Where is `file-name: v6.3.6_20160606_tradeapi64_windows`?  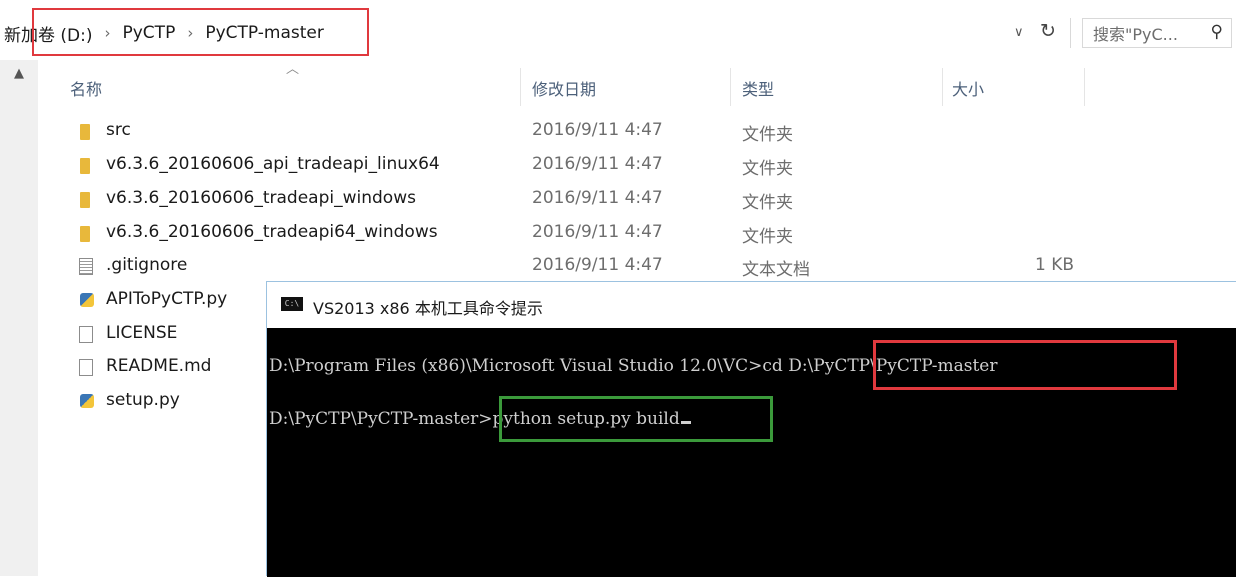
file-name: v6.3.6_20160606_tradeapi64_windows is located at coordinates (272, 232).